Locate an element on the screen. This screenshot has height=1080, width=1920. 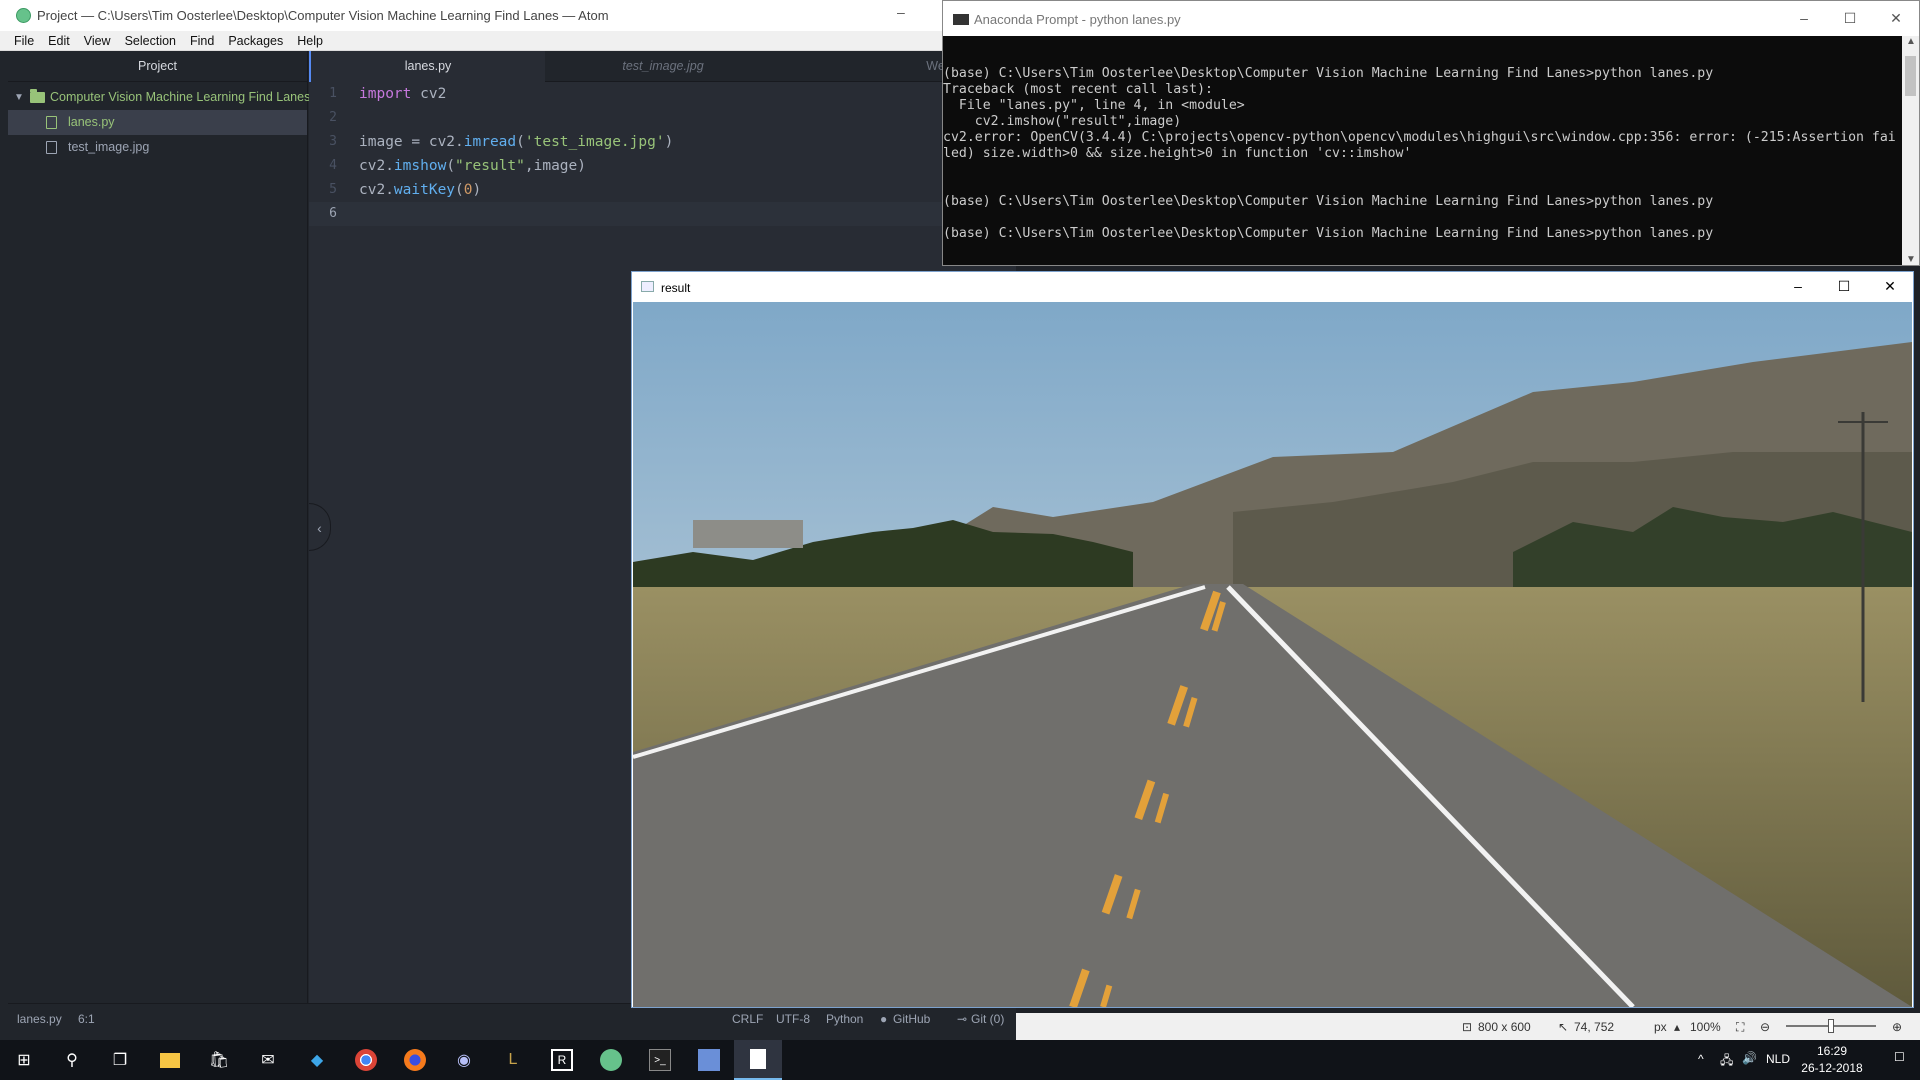
file-code-icon is located at coordinates (51, 122).